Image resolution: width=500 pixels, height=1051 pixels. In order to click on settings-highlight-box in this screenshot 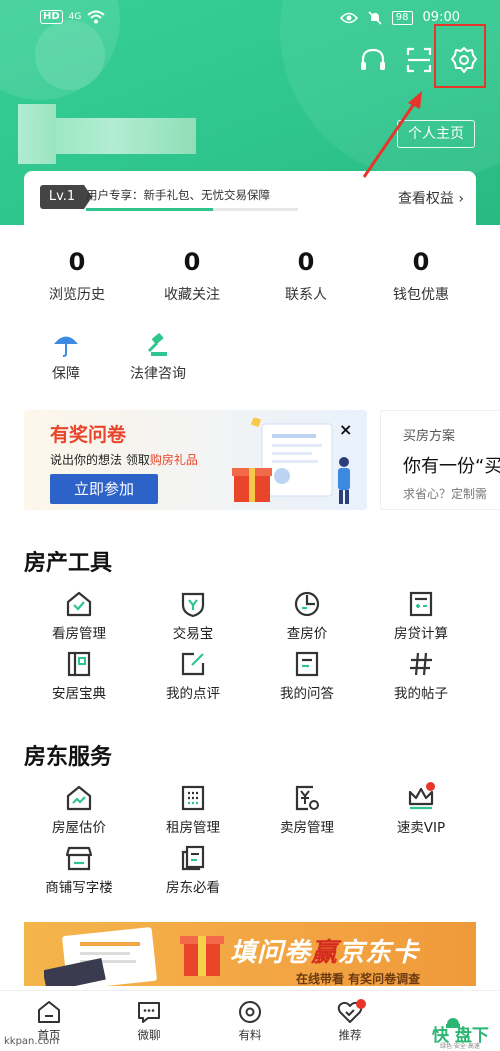, I will do `click(460, 56)`.